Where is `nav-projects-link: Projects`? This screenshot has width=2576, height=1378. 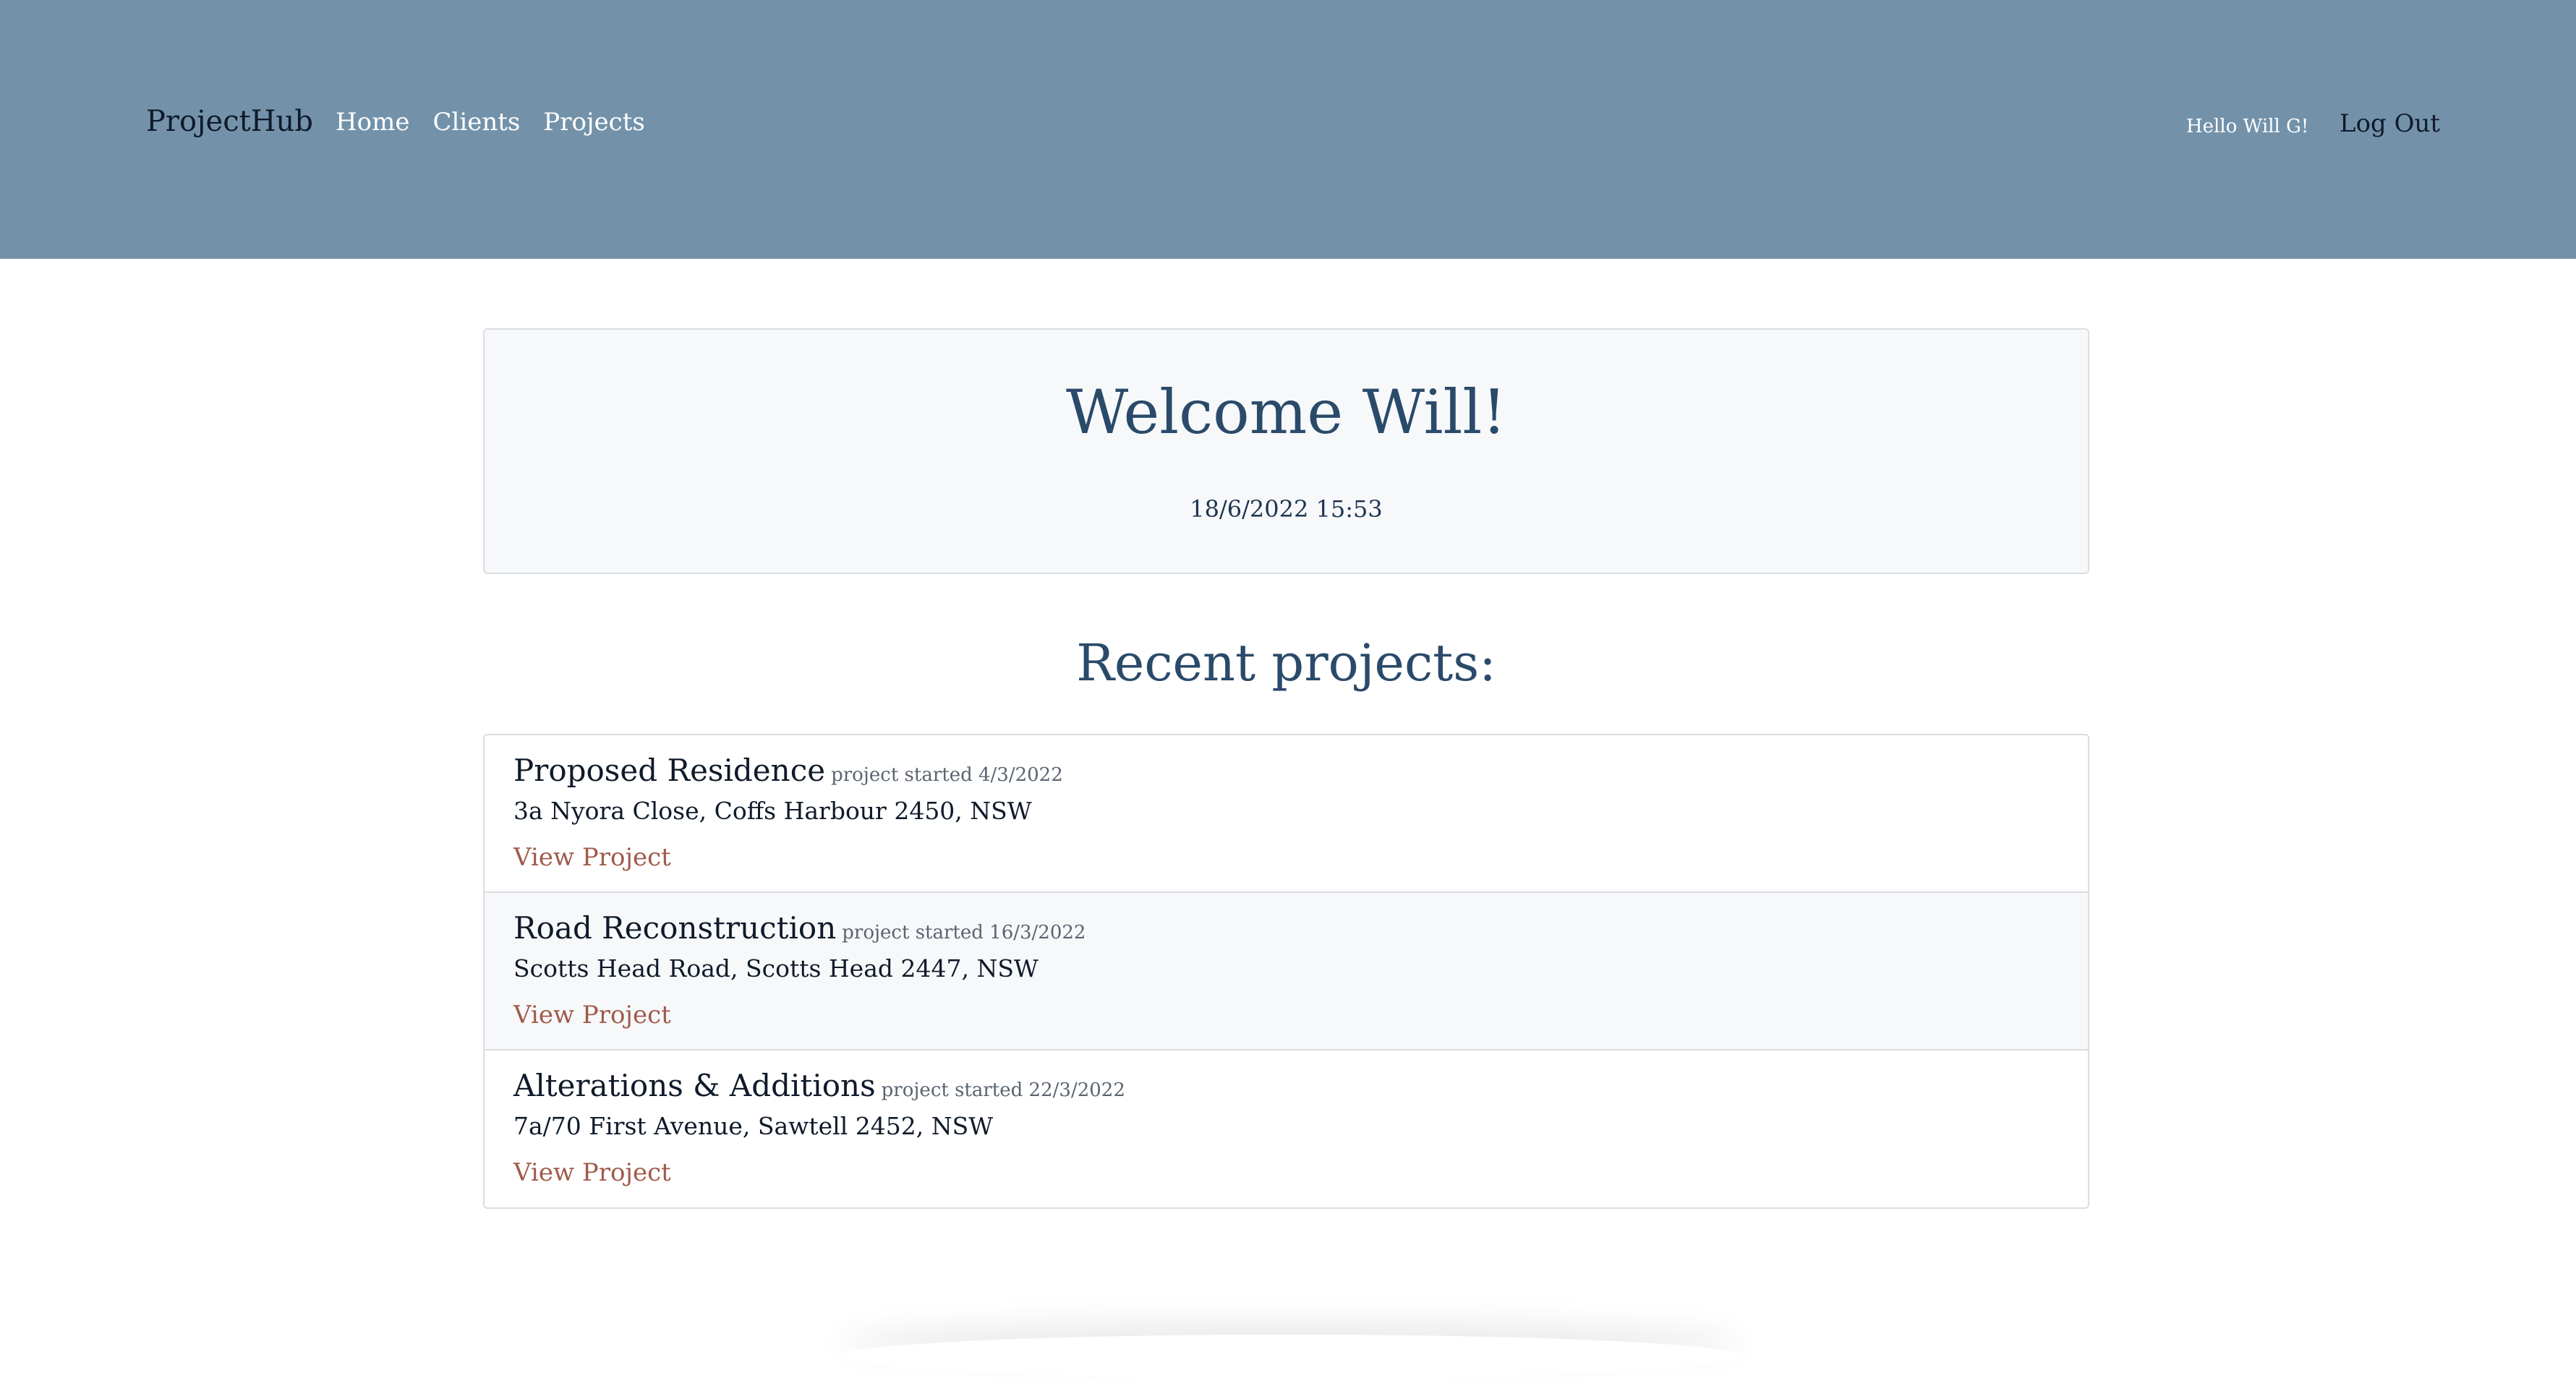 nav-projects-link: Projects is located at coordinates (593, 122).